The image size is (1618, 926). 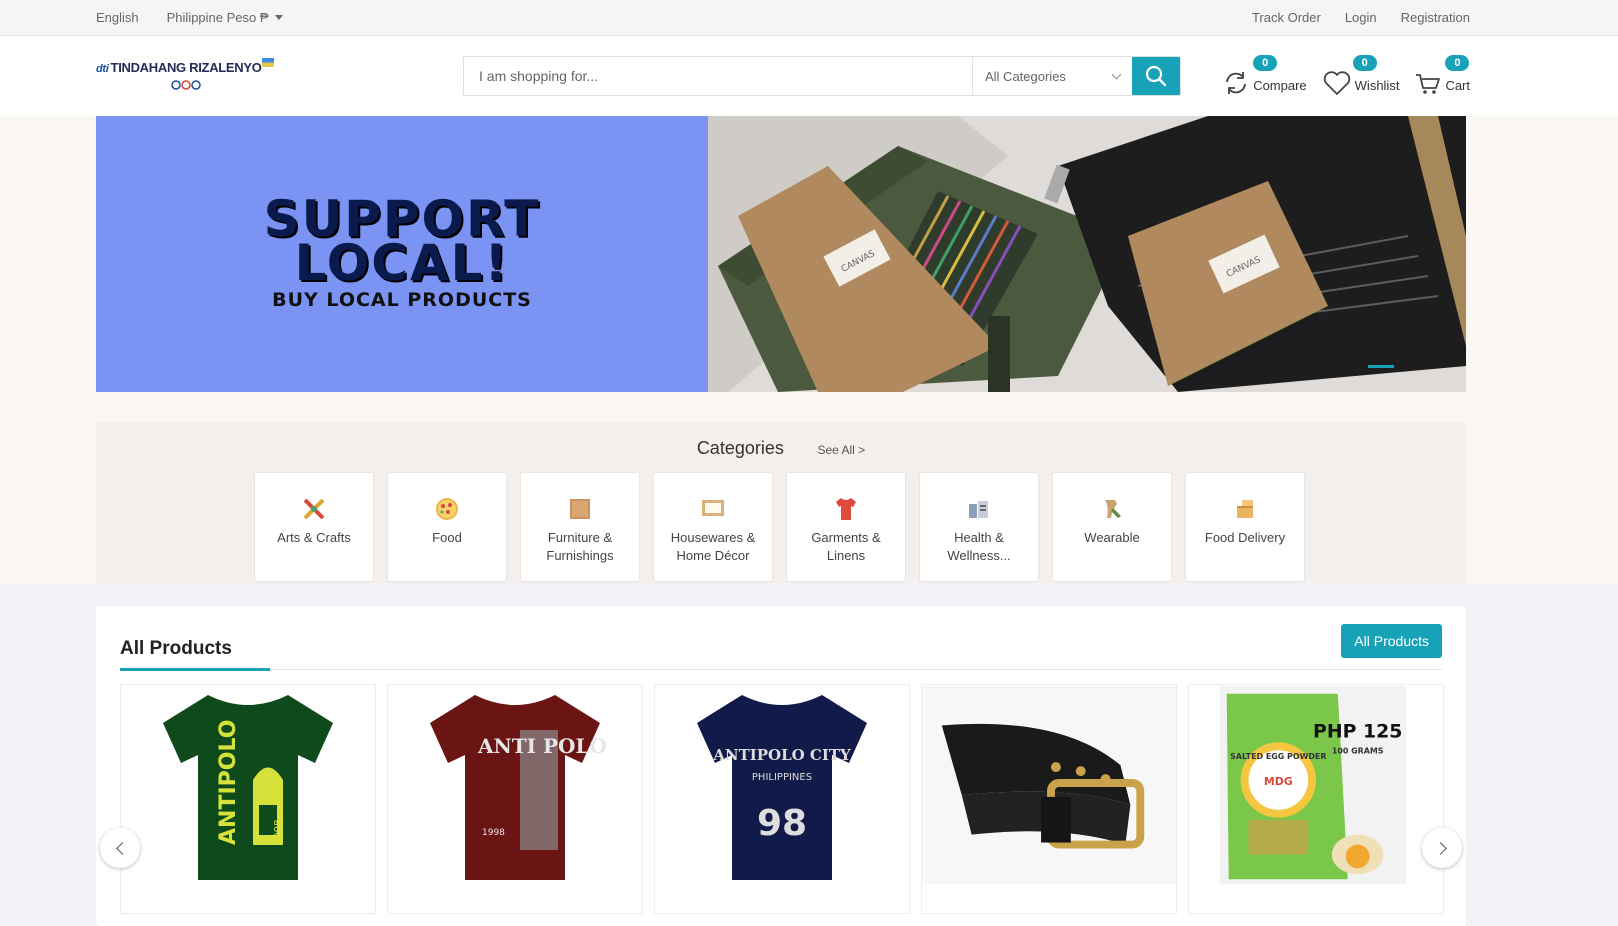 I want to click on product-card, so click(x=1049, y=799).